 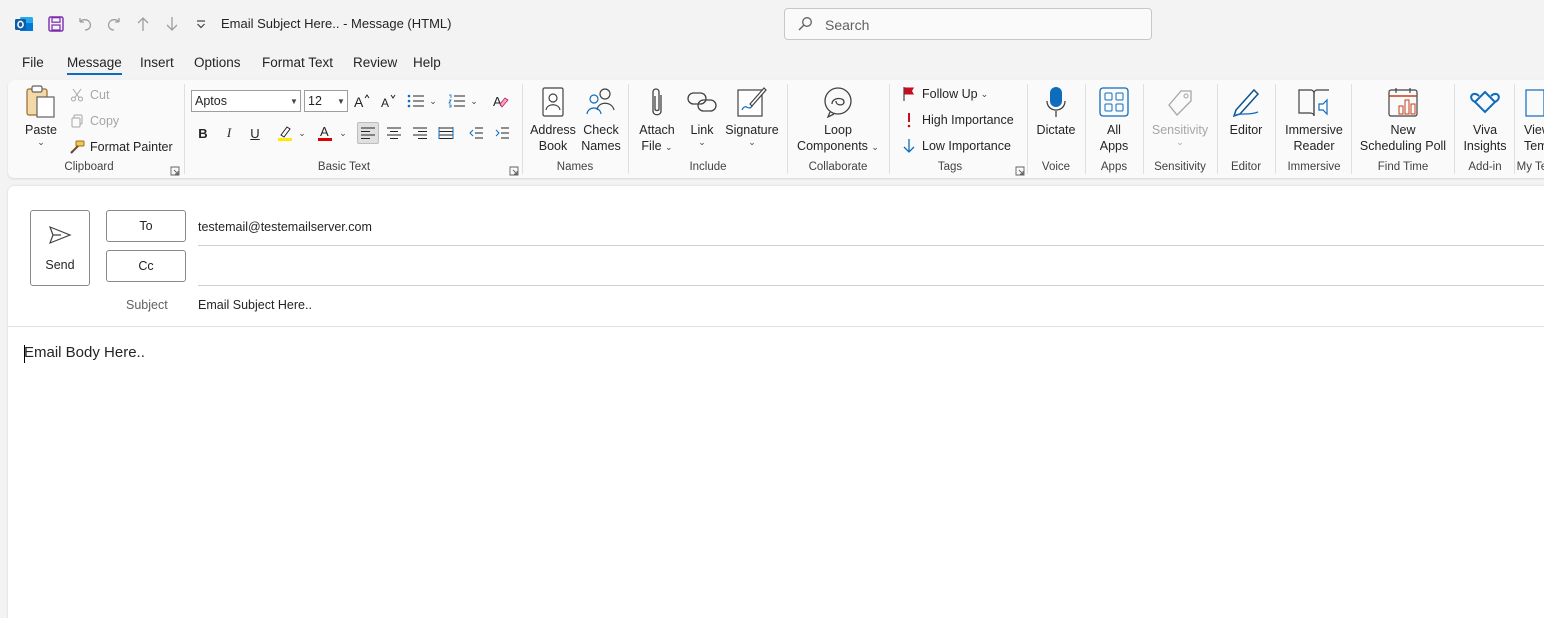 I want to click on immersive-reader-button: Immersive Reader, so click(x=1314, y=119).